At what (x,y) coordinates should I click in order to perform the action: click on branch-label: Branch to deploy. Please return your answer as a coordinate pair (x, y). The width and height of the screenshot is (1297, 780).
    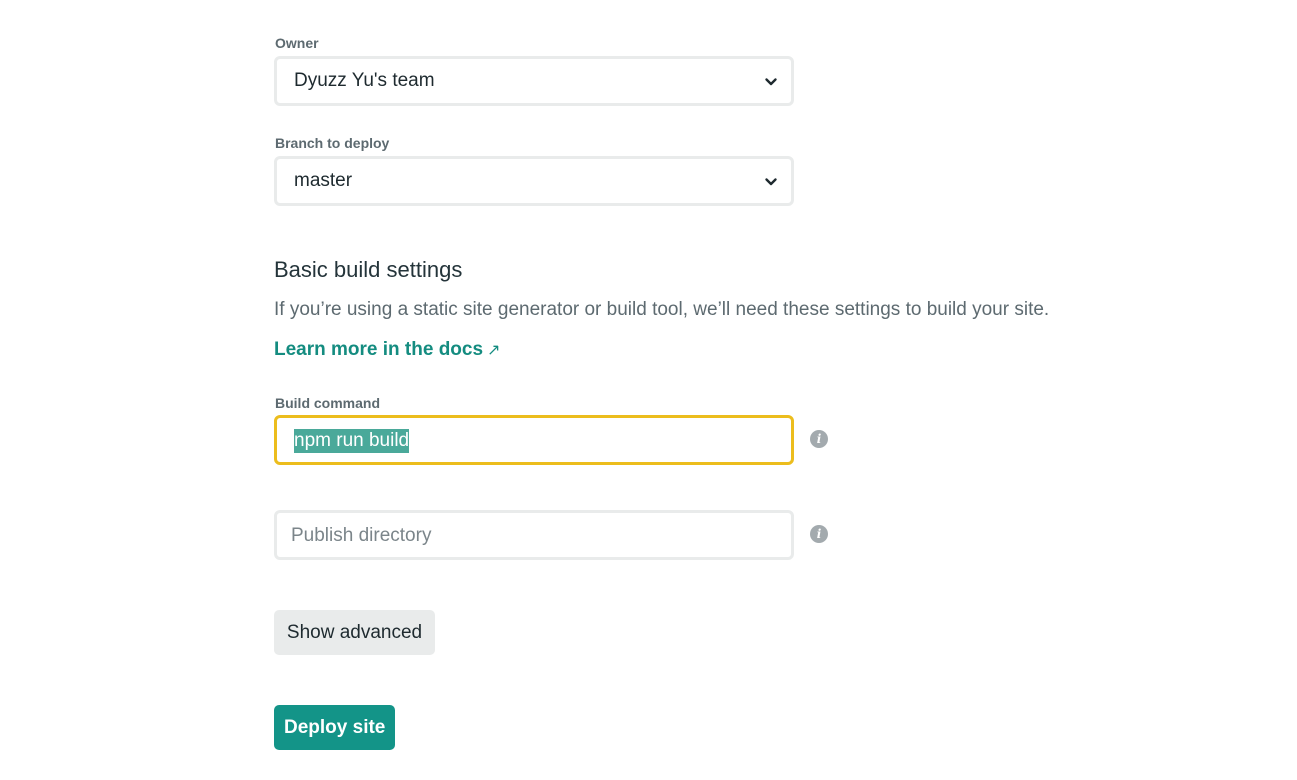
    Looking at the image, I should click on (332, 143).